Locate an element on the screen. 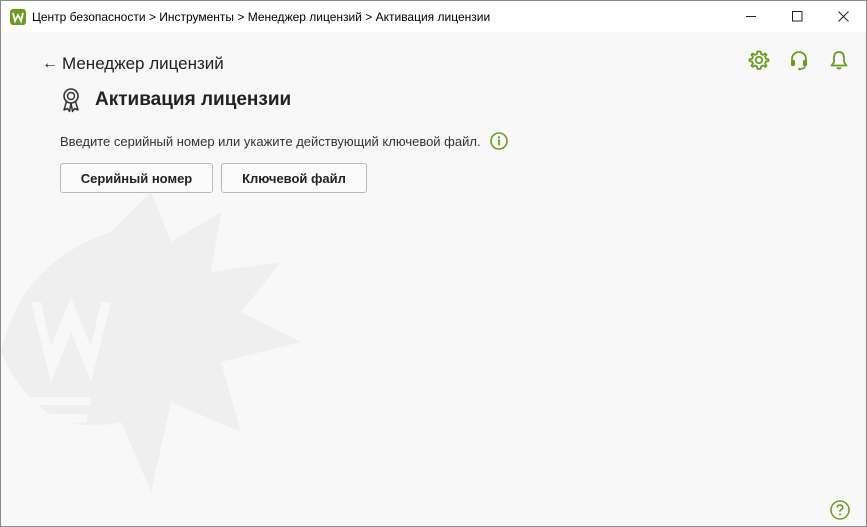  drweb-logo-icon is located at coordinates (18, 16).